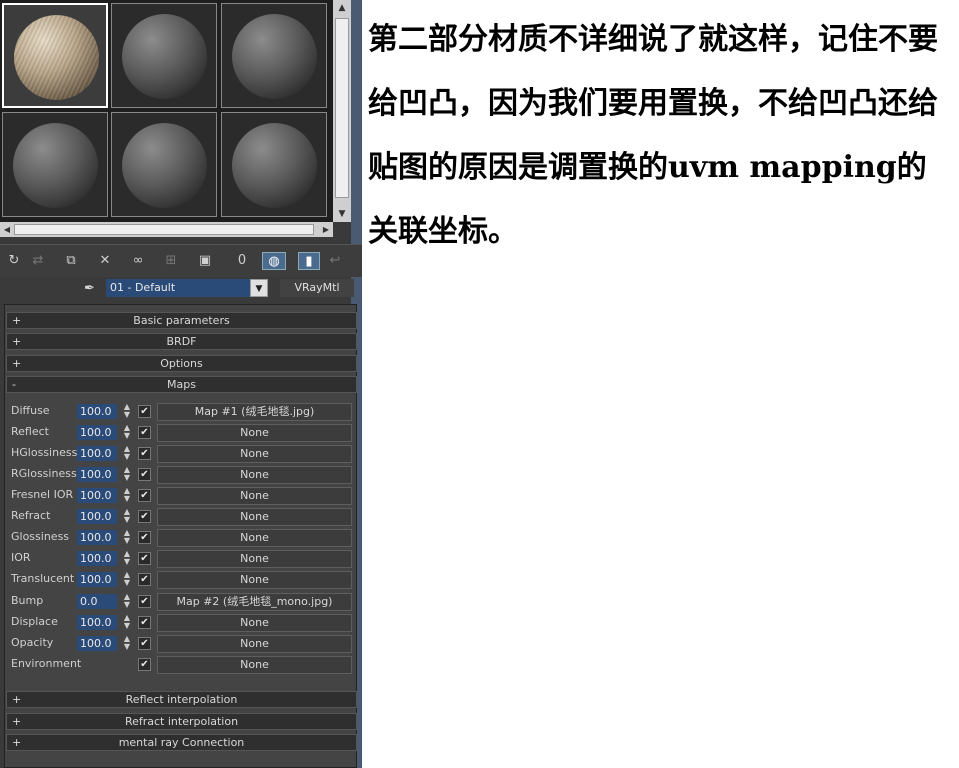 This screenshot has width=959, height=768. I want to click on rollout-options: + Options, so click(181, 363).